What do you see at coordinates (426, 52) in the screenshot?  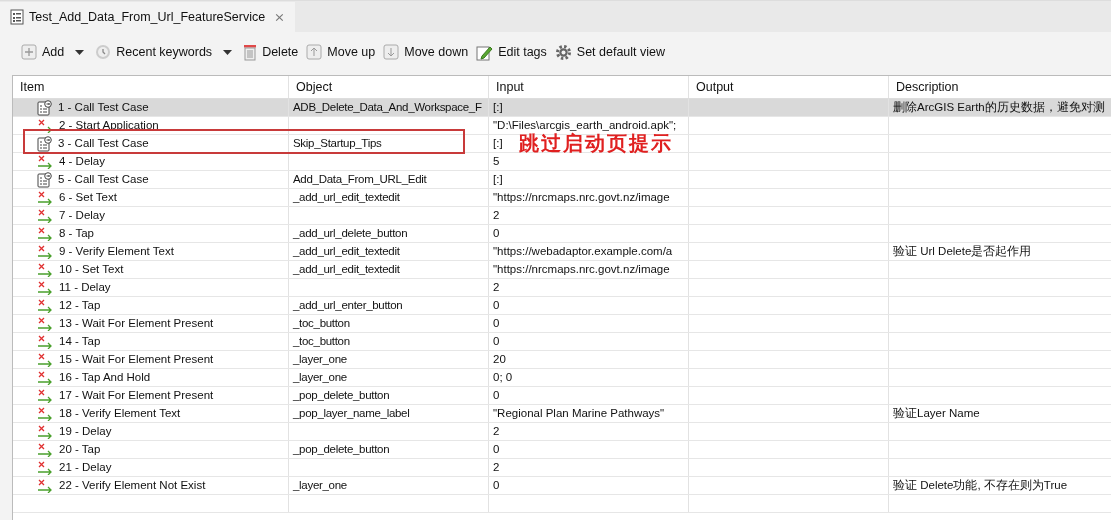 I see `down-button: Move down` at bounding box center [426, 52].